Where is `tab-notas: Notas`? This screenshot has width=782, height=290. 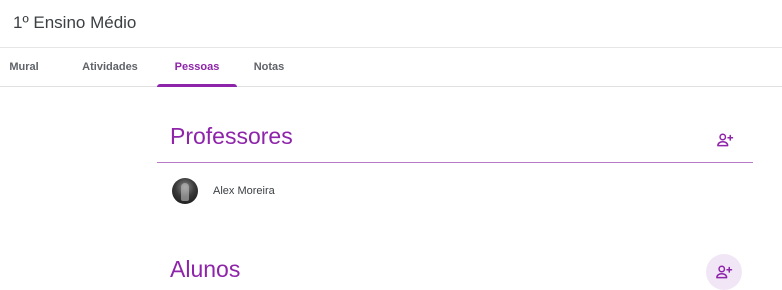 tab-notas: Notas is located at coordinates (269, 67).